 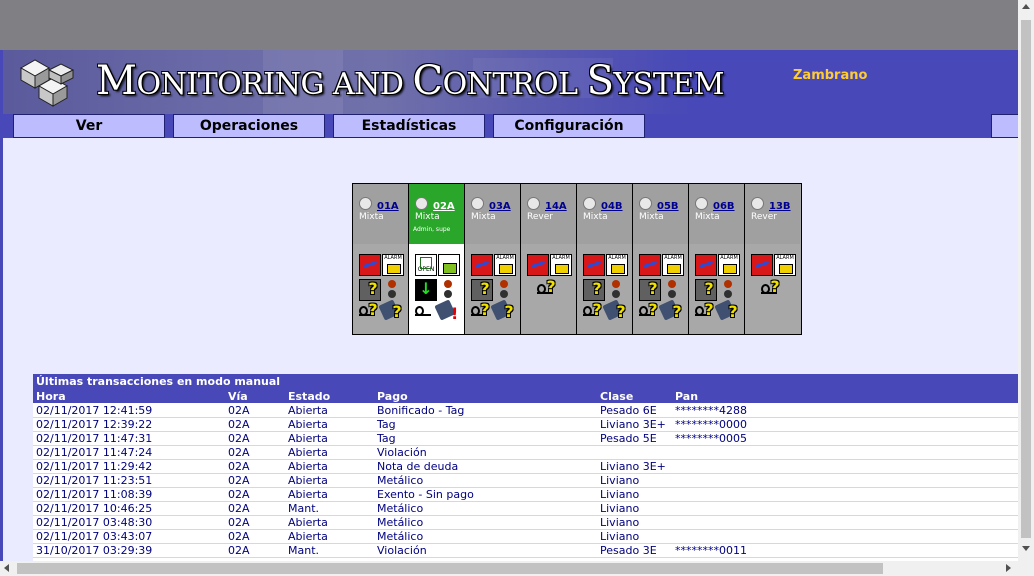 I want to click on vertical-scrollbar, so click(x=1026, y=280).